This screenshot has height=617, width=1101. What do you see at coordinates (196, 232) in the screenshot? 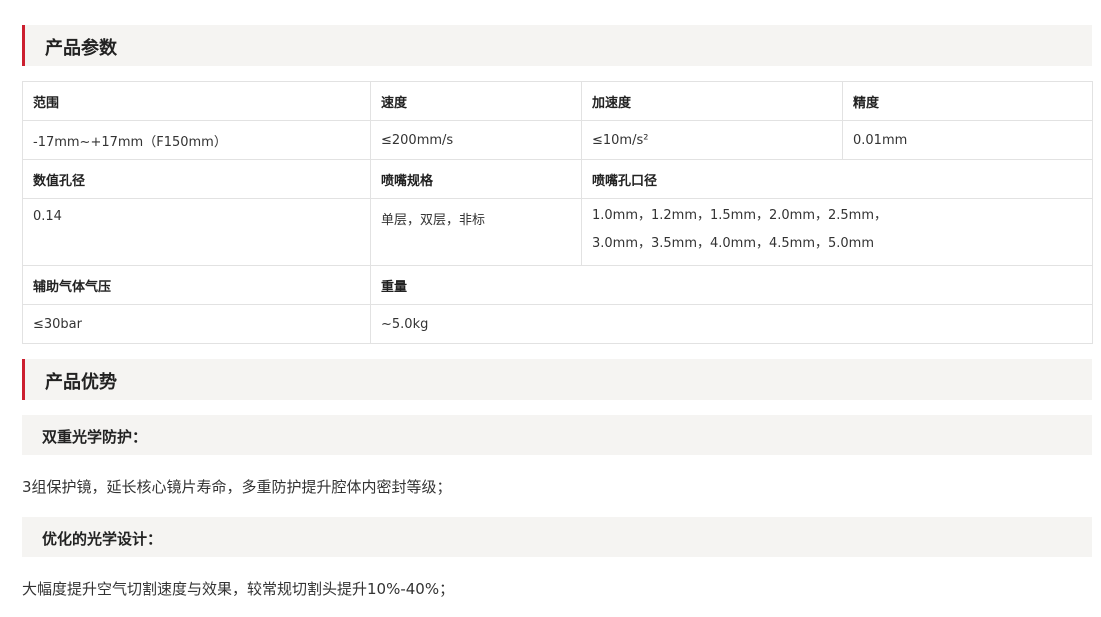
I see `param-value: 0.14` at bounding box center [196, 232].